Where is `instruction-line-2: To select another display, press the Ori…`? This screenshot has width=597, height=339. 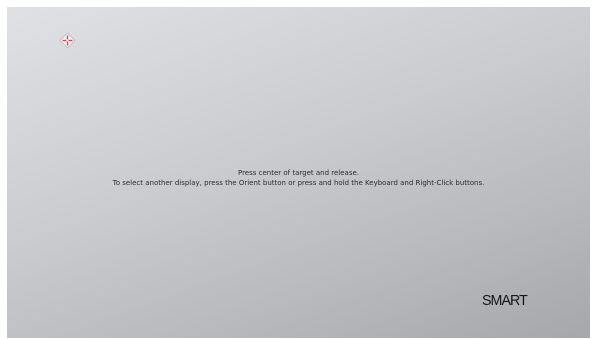
instruction-line-2: To select another display, press the Ori… is located at coordinates (298, 183).